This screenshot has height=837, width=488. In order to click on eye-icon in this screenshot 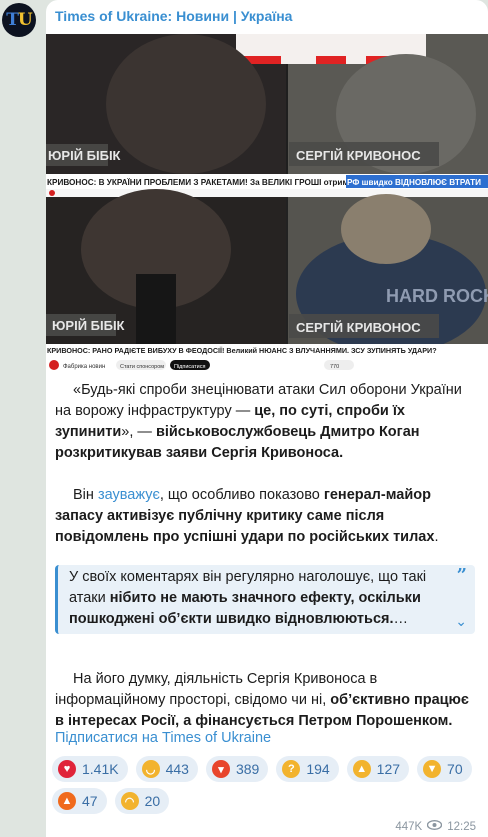, I will do `click(435, 826)`.